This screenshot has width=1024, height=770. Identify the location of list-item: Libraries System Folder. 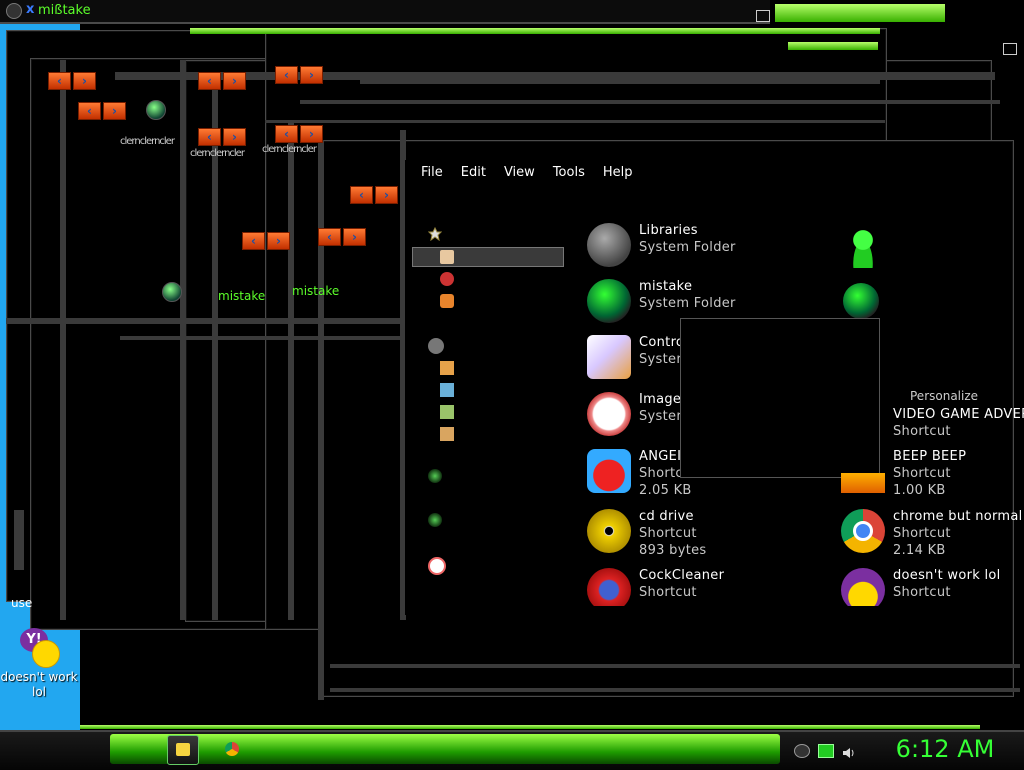
(737, 251).